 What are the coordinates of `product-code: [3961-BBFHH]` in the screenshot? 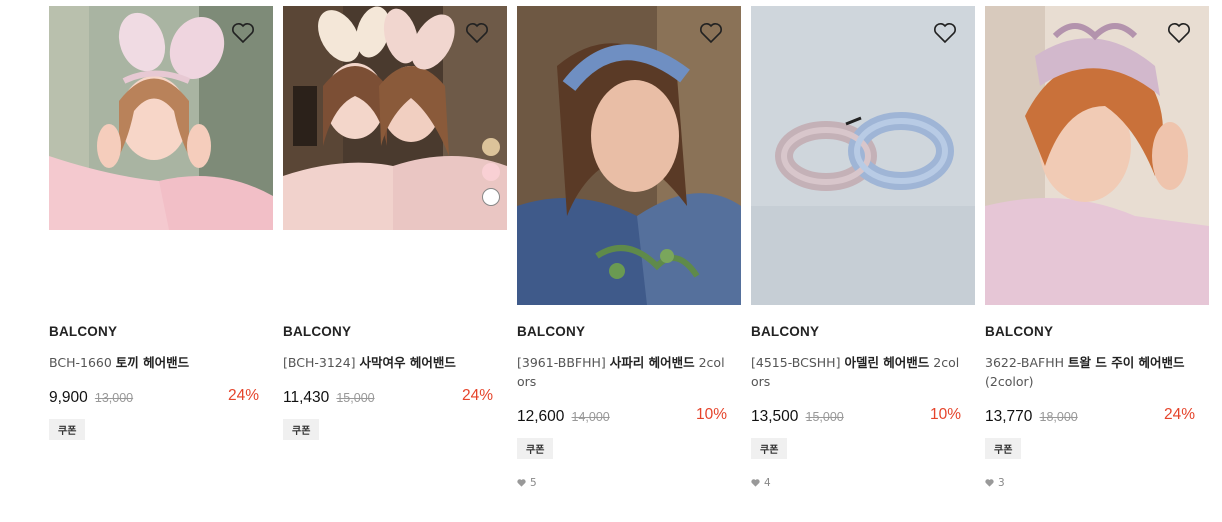 It's located at (561, 362).